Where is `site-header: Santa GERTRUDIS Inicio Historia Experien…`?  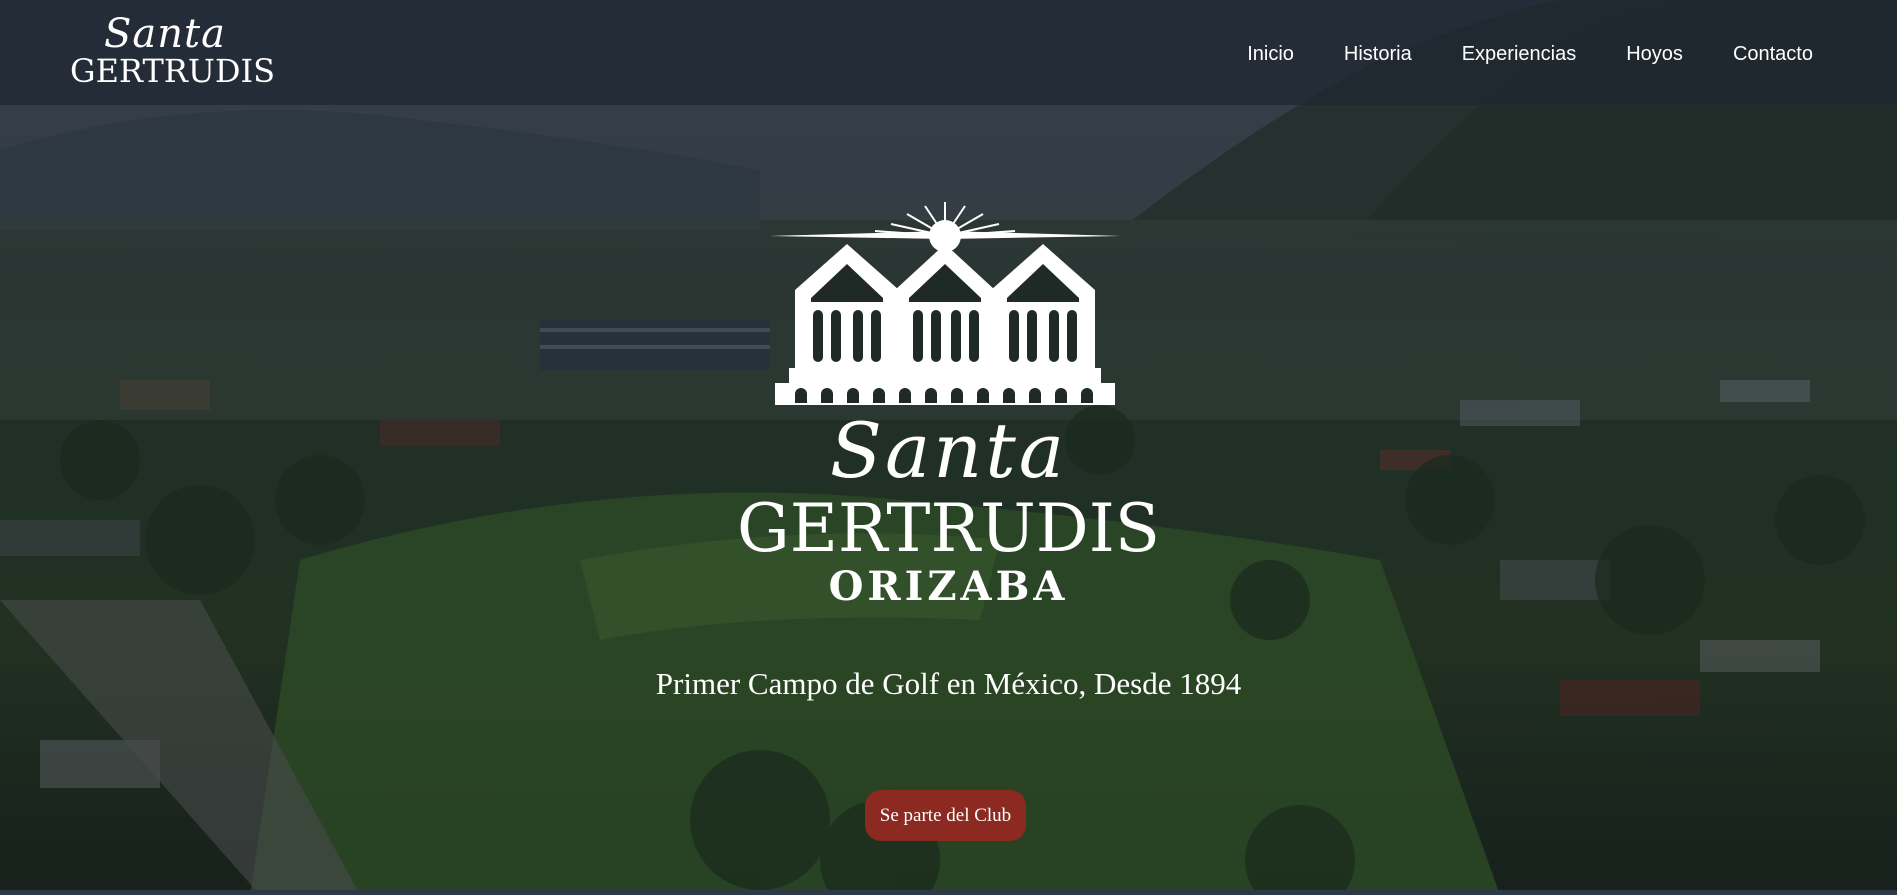 site-header: Santa GERTRUDIS Inicio Historia Experien… is located at coordinates (948, 52).